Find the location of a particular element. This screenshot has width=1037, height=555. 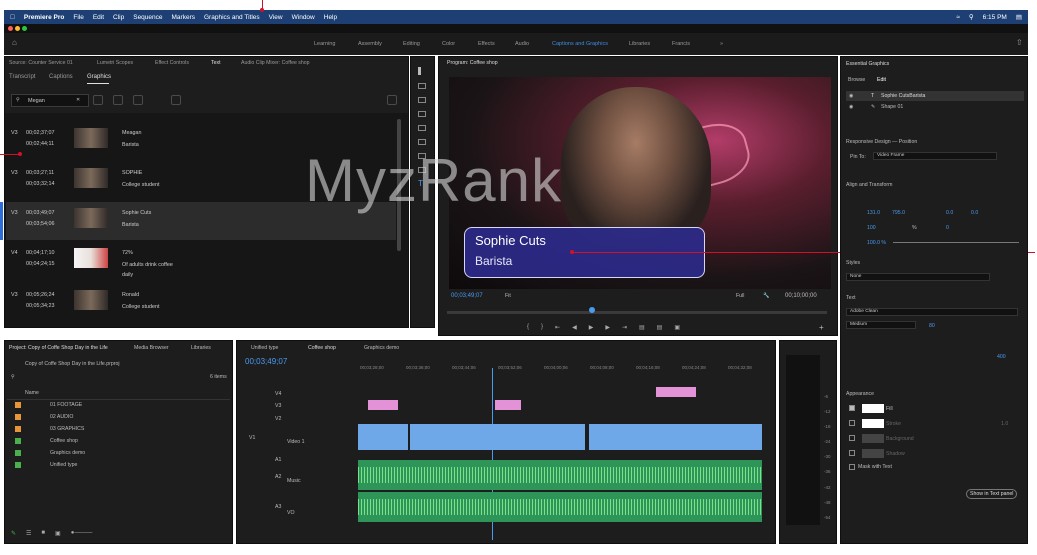

filter-icon is located at coordinates (176, 100).